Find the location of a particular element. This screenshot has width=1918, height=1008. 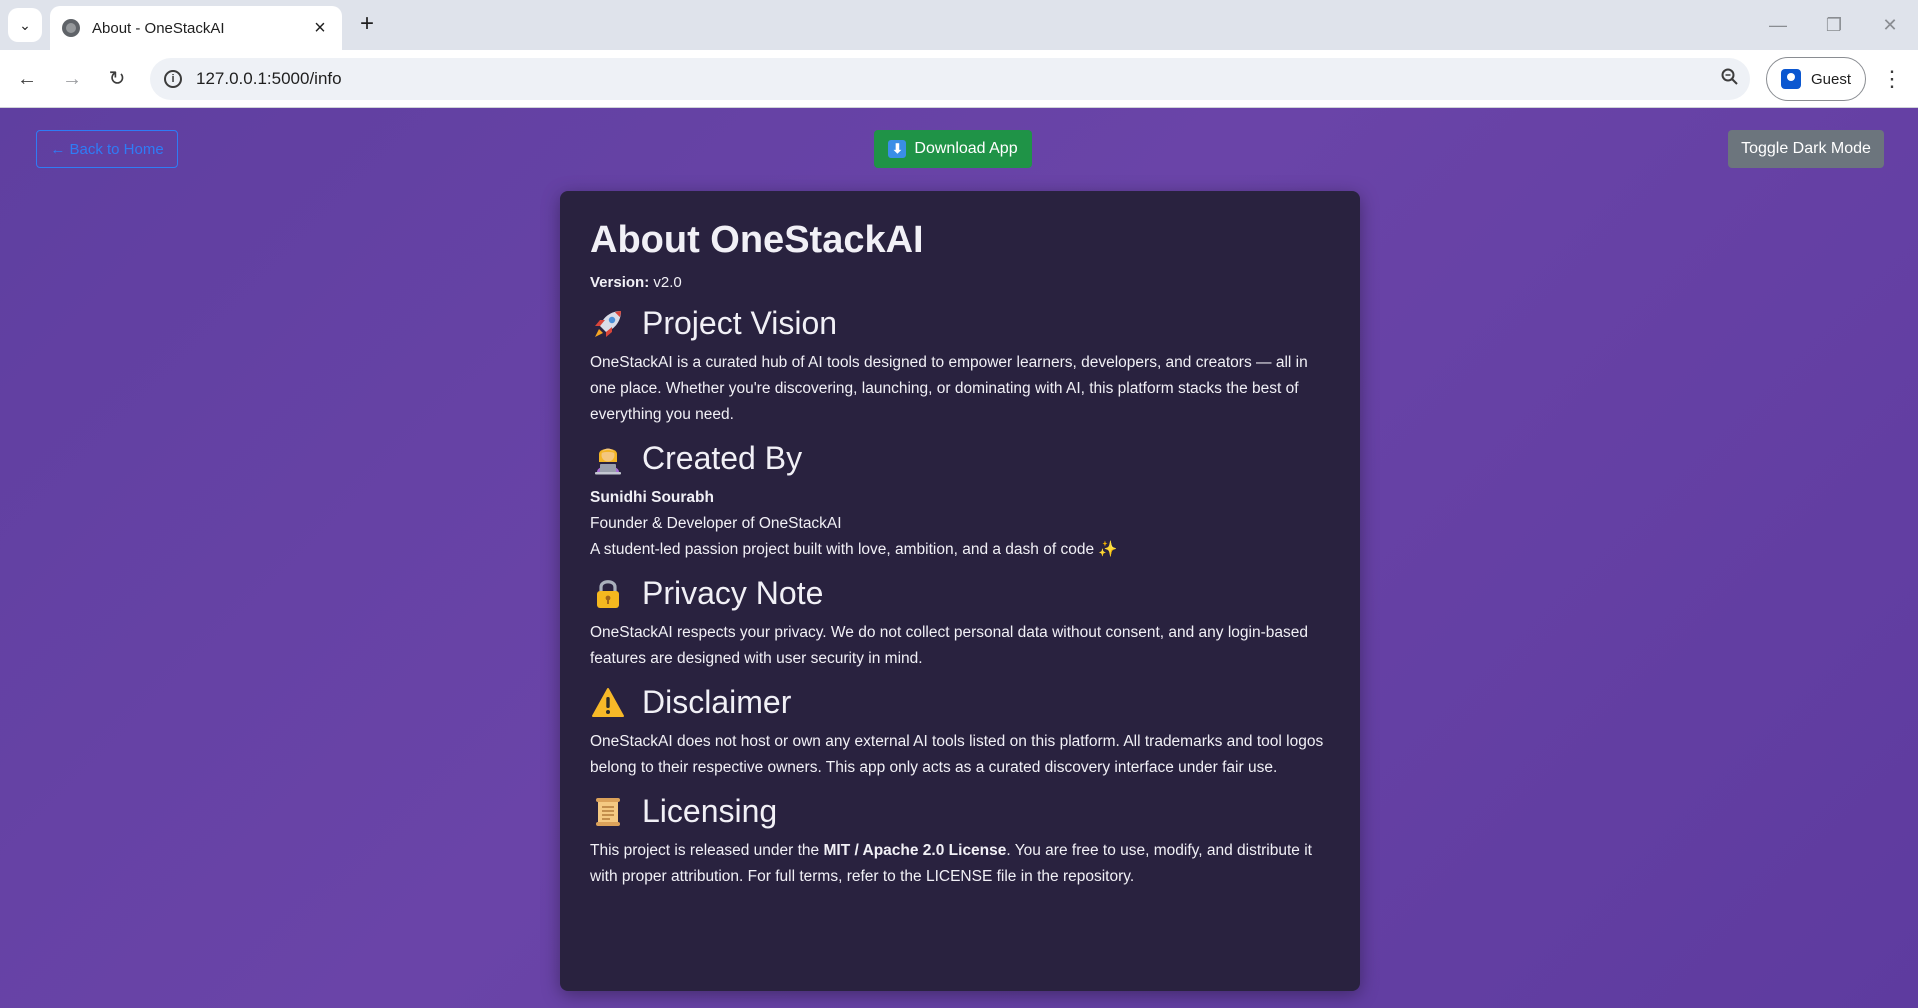

info-icon: i is located at coordinates (173, 79).